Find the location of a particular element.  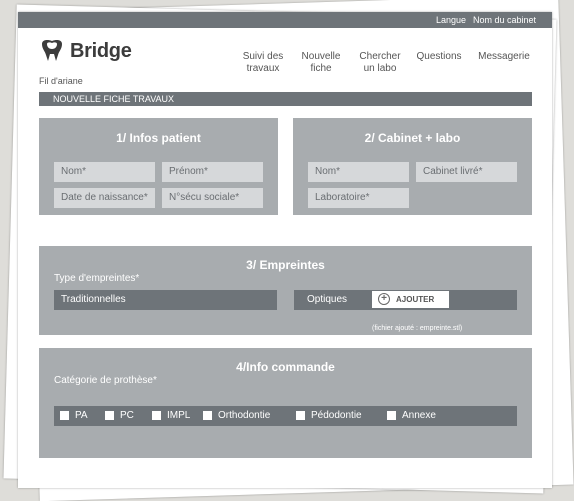

nav-suivi-travaux: Suivi des travaux is located at coordinates (263, 63).